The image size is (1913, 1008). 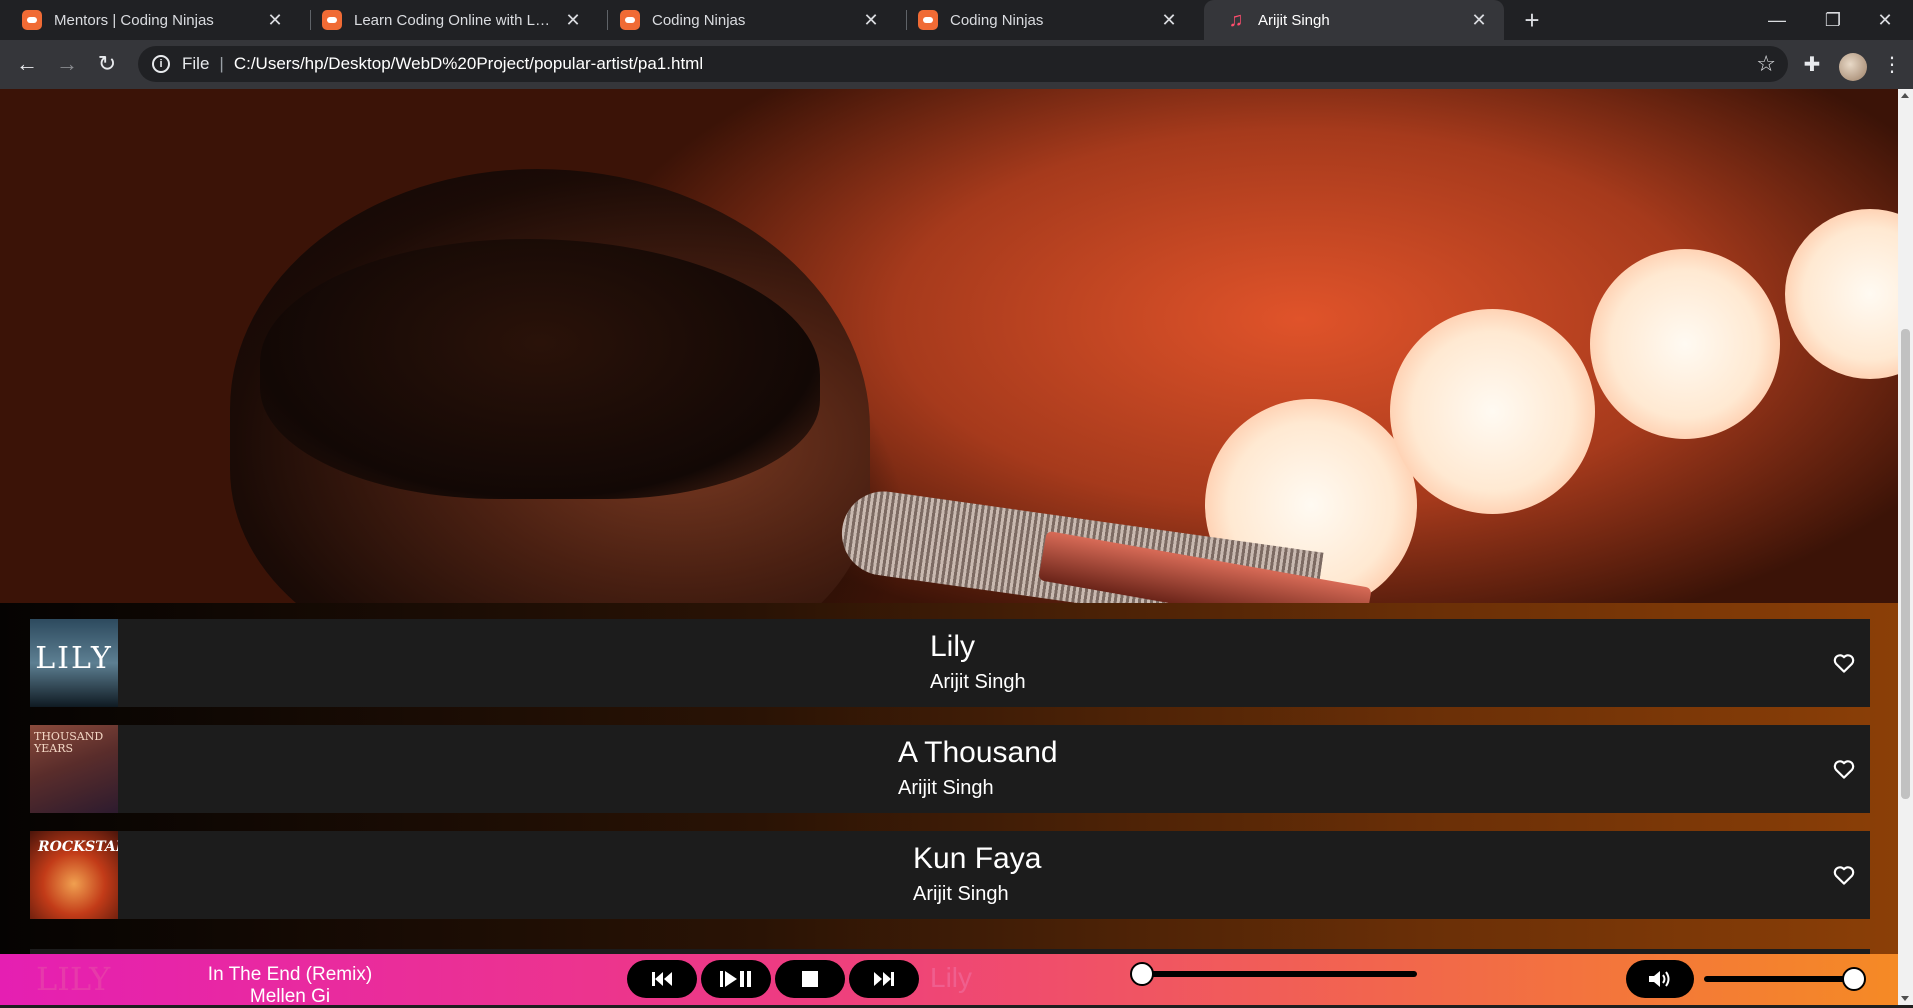 I want to click on song-row-lily: LILY Lily Arijit Singh, so click(x=950, y=663).